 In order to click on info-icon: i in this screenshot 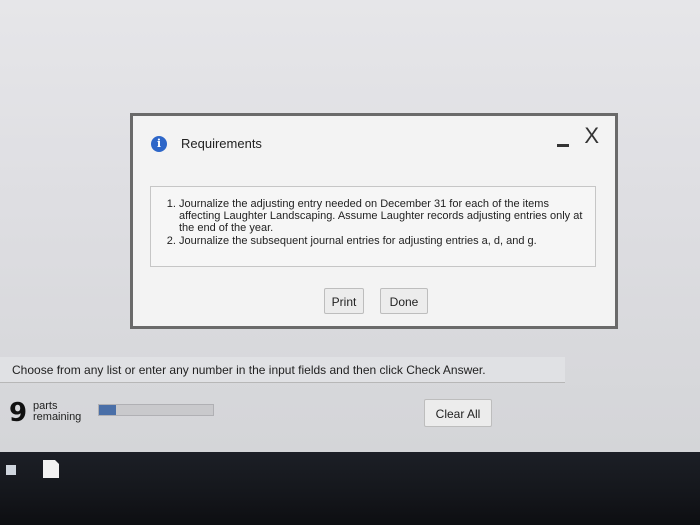, I will do `click(159, 144)`.